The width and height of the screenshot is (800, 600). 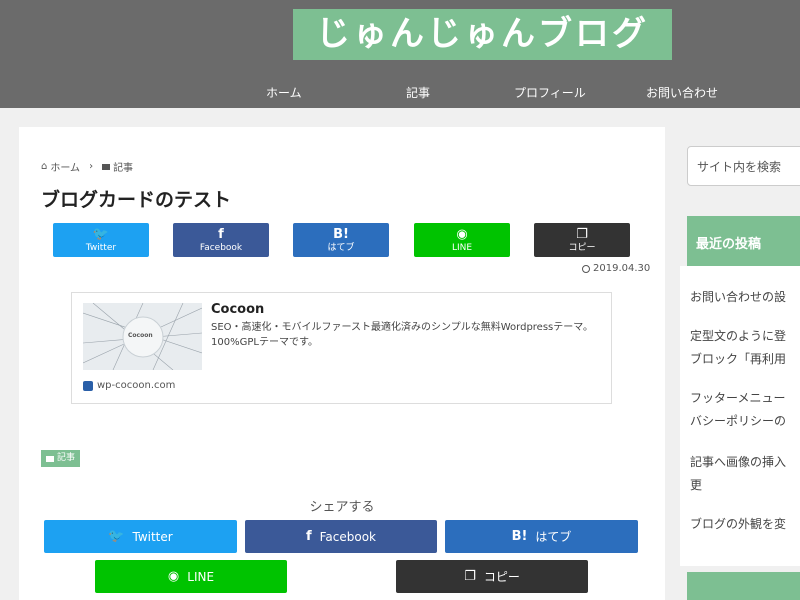 What do you see at coordinates (745, 421) in the screenshot?
I see `recent-post-link: バシーポリシーの` at bounding box center [745, 421].